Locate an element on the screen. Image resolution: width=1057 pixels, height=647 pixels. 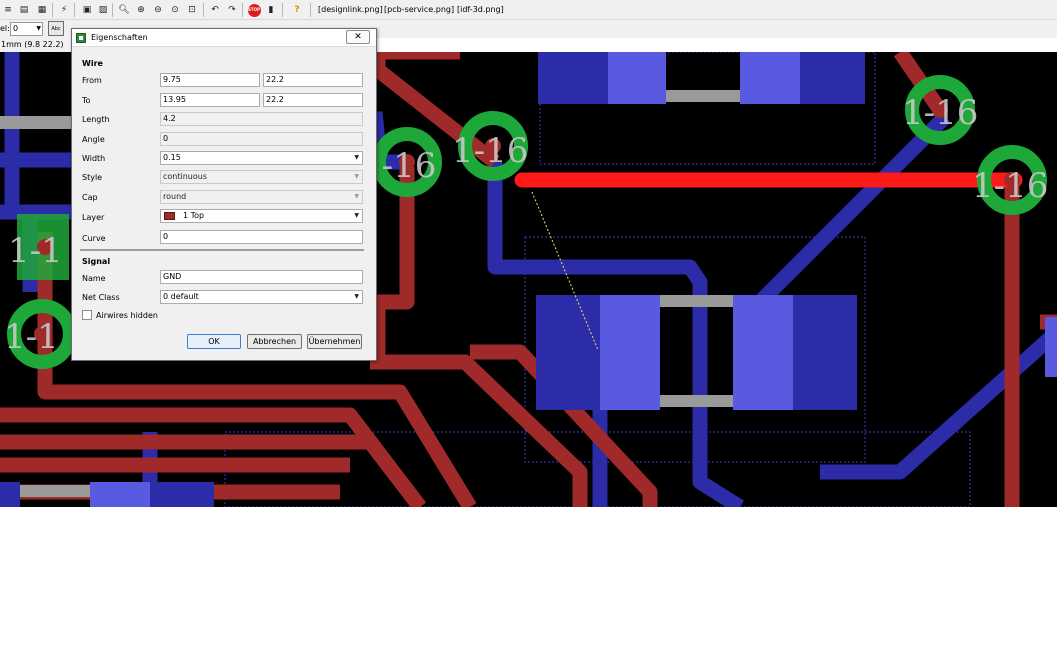
coordinate-display: 1mm (9.8 22.2) is located at coordinates (36, 45).